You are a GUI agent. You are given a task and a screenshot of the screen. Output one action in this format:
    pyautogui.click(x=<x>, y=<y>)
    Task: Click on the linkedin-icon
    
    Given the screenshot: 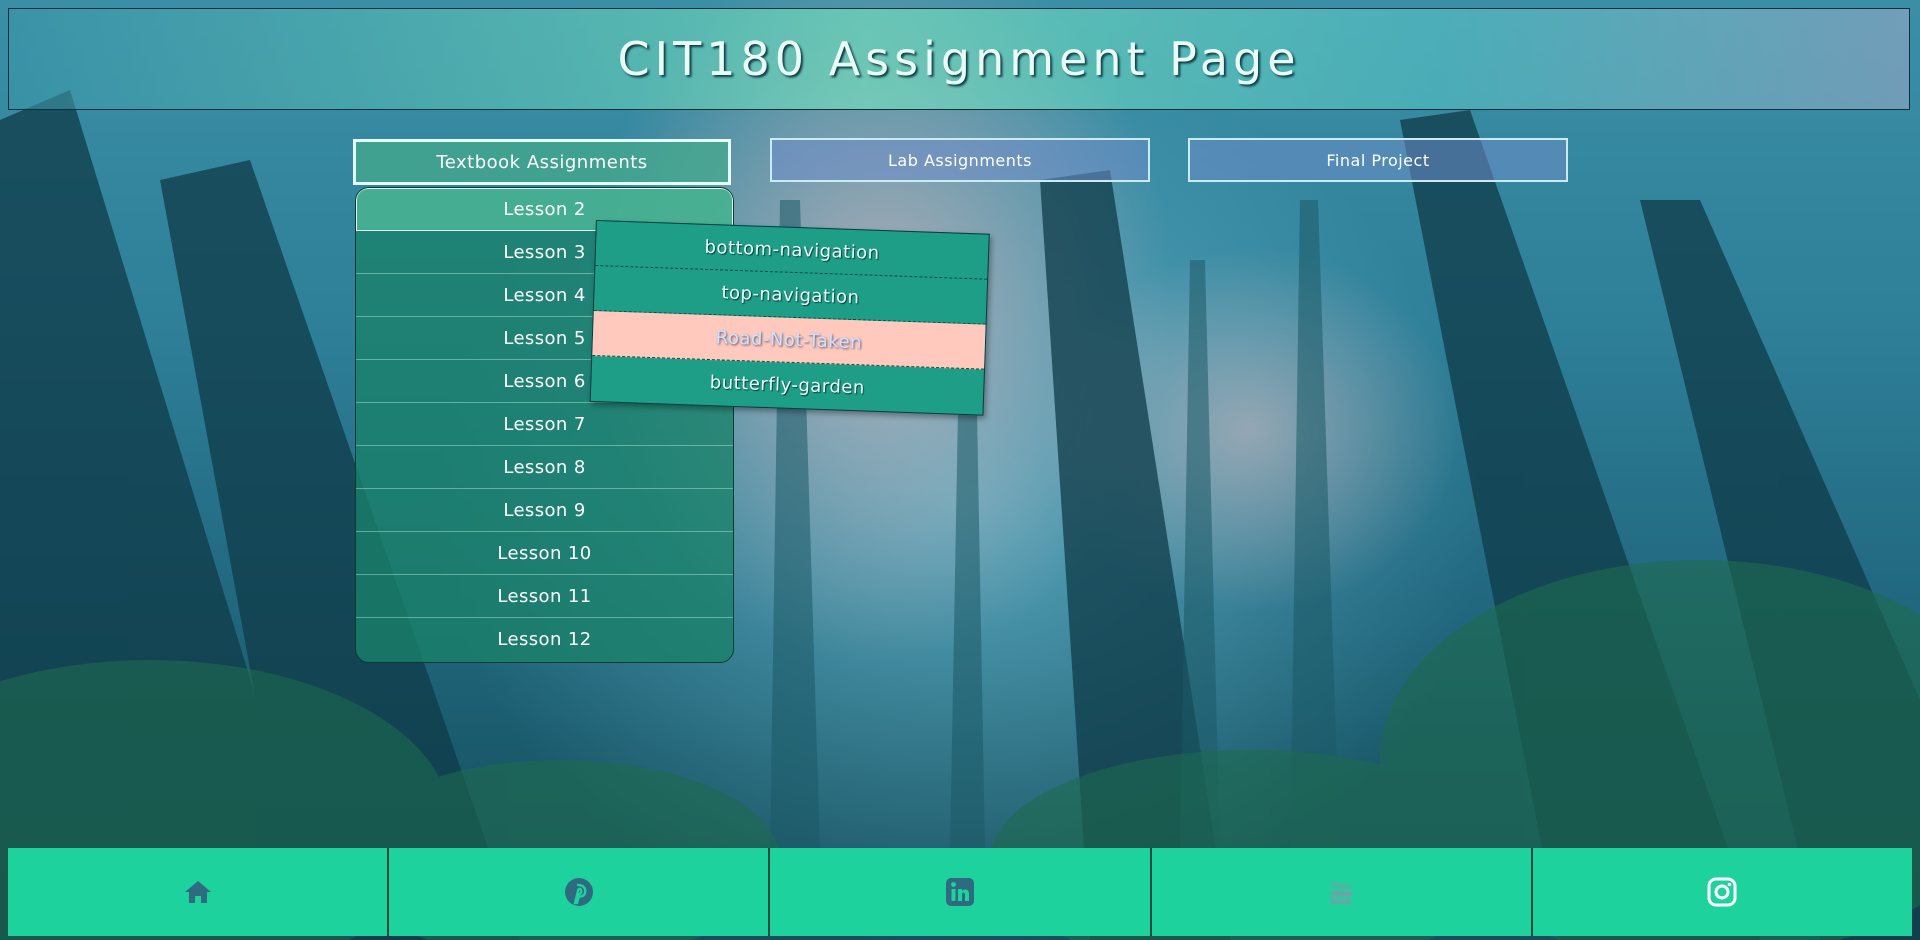 What is the action you would take?
    pyautogui.click(x=960, y=892)
    